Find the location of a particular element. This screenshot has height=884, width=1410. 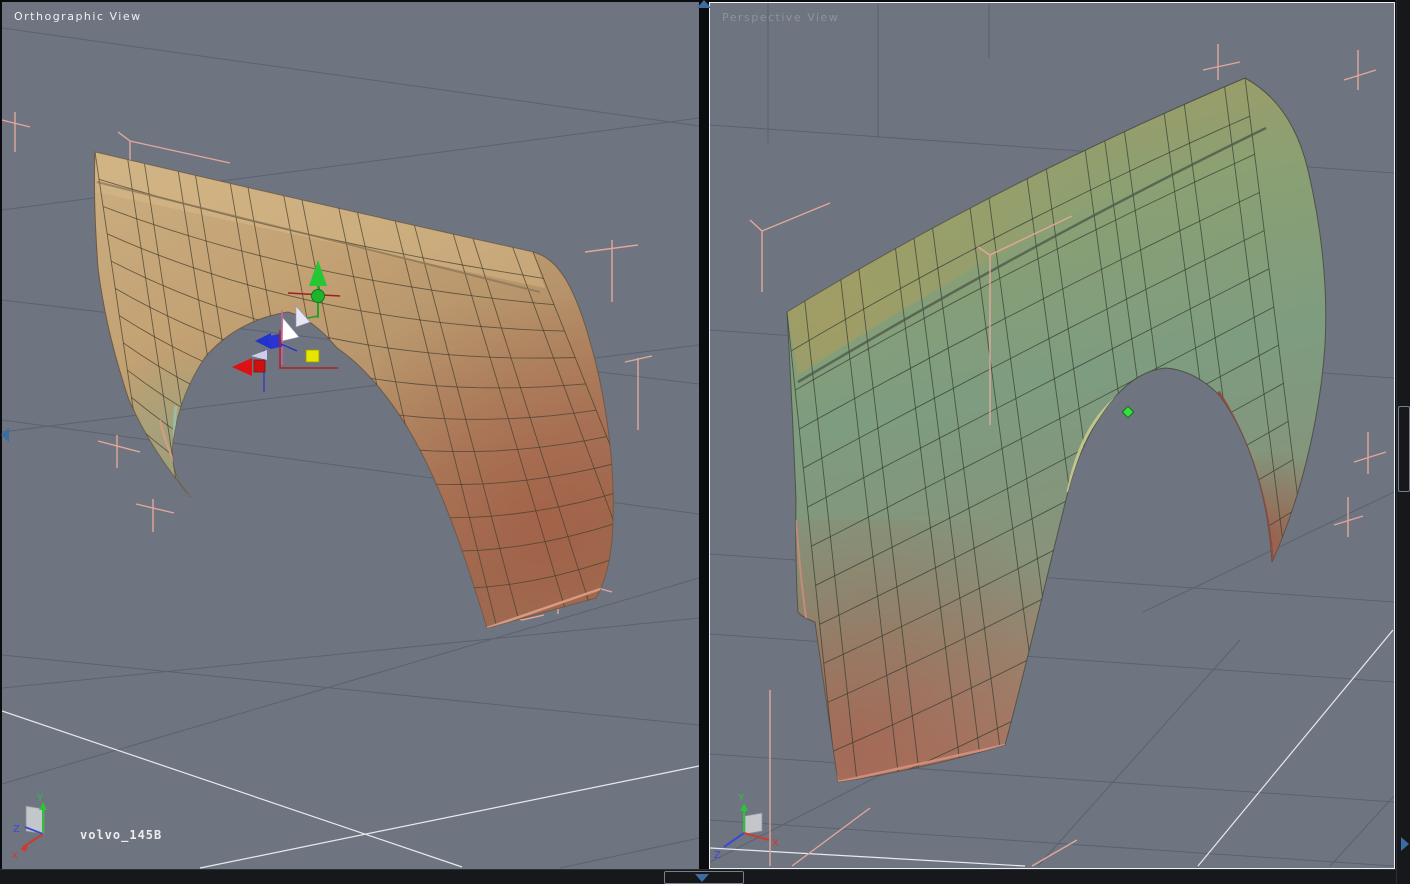

y-axis-gizmo-arrow is located at coordinates (744, 807).